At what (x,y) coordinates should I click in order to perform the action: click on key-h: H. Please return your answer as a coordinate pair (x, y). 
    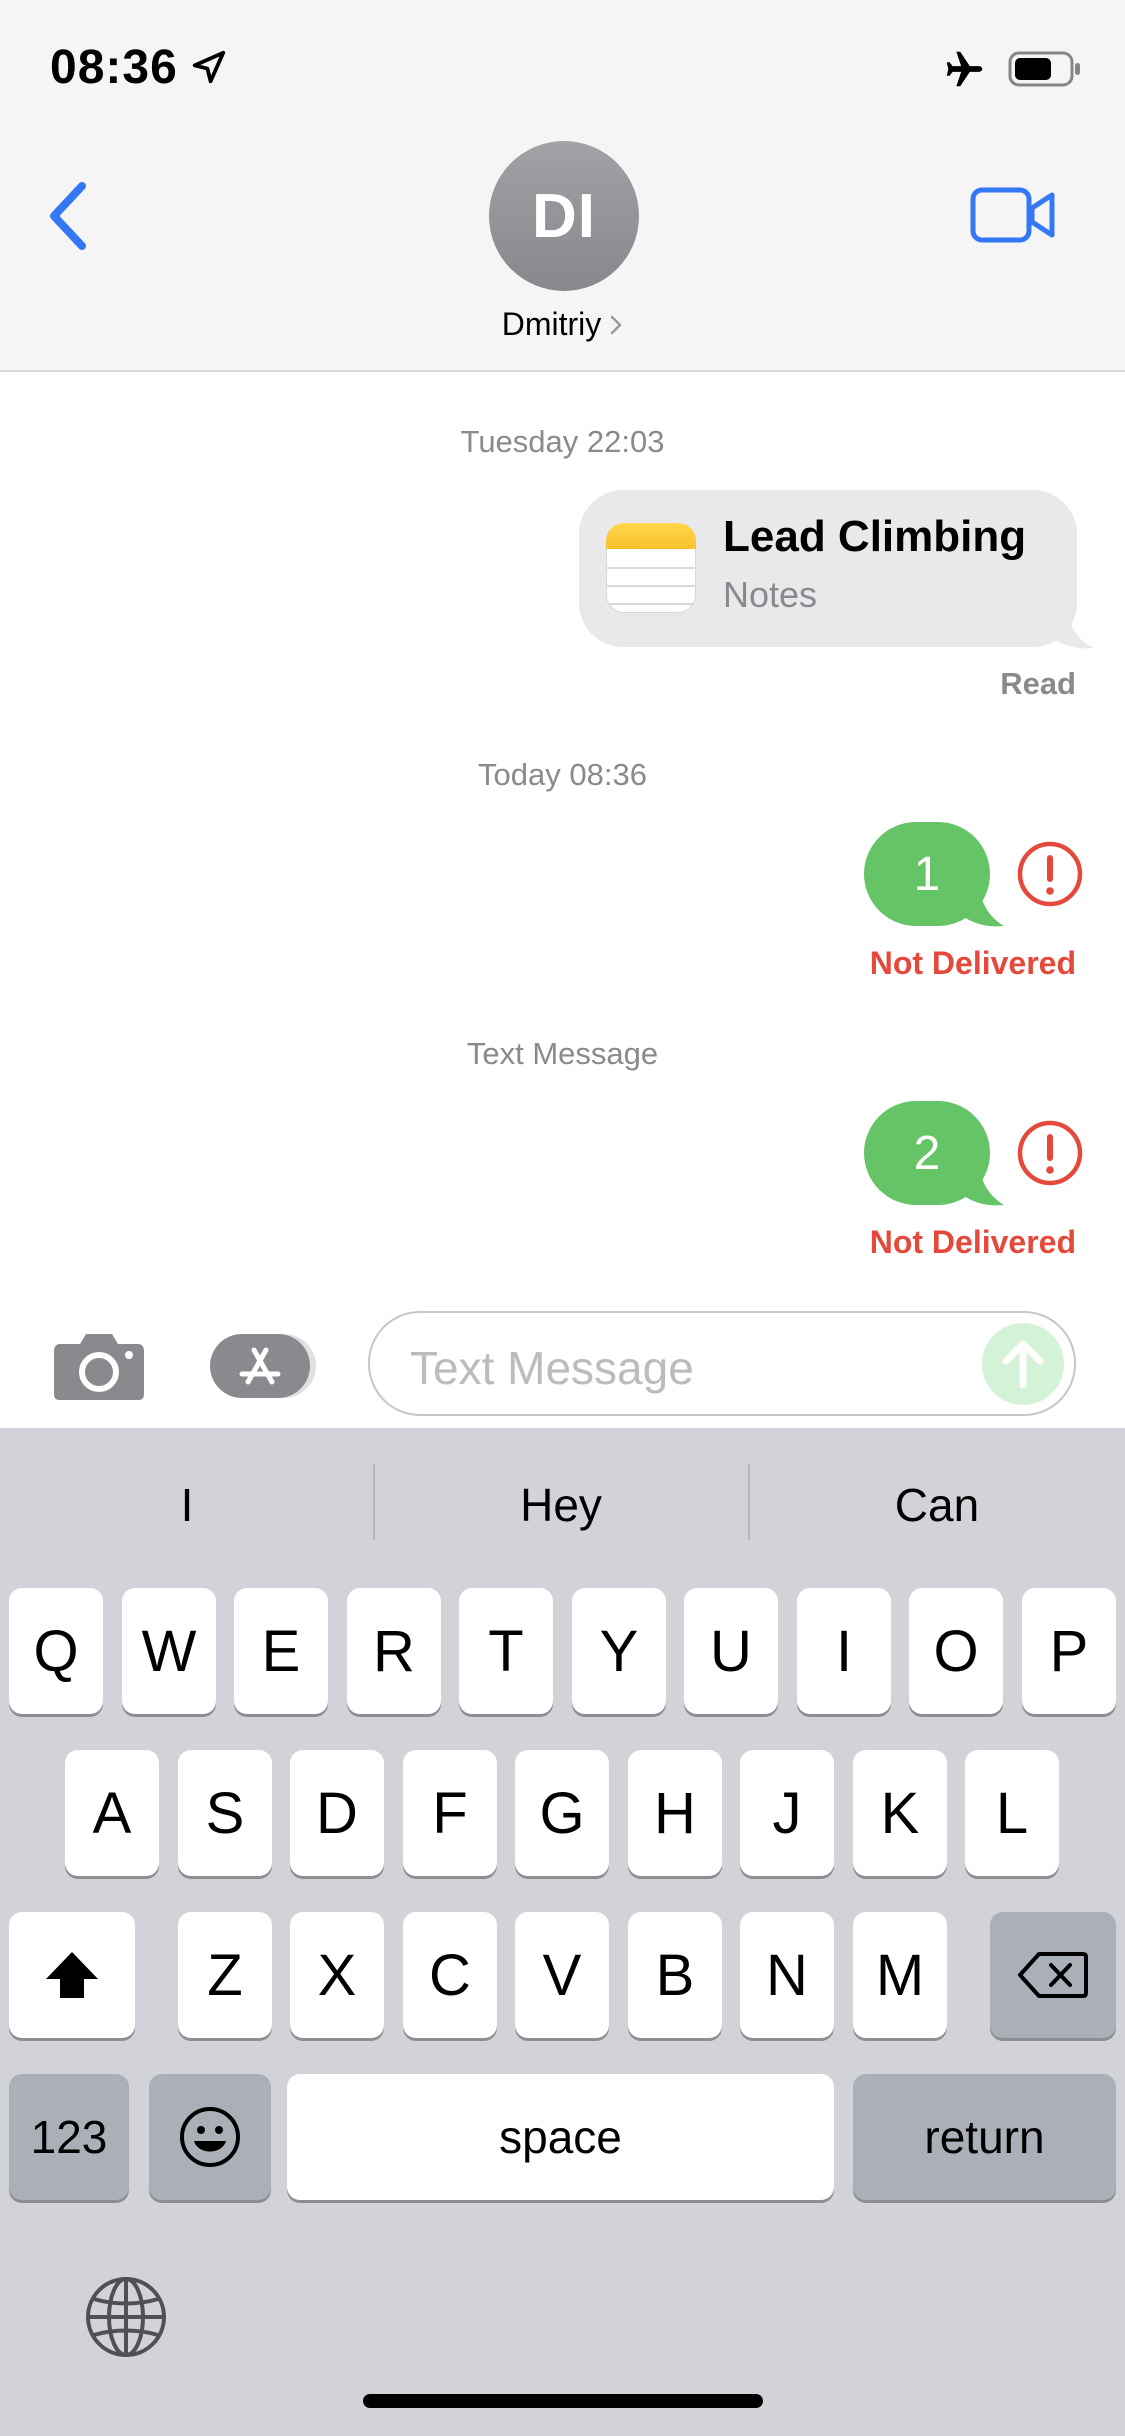
    Looking at the image, I should click on (675, 1813).